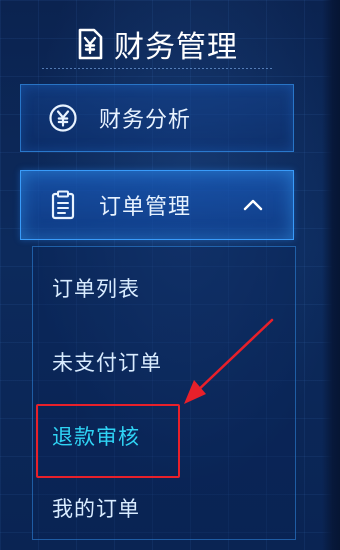 This screenshot has height=550, width=340. I want to click on menu-label: 财务分析, so click(145, 120).